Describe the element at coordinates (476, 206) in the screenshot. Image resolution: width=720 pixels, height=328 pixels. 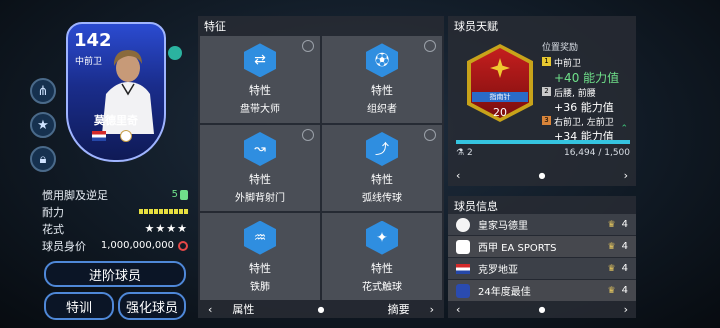
I see `info-title: 球员信息` at that location.